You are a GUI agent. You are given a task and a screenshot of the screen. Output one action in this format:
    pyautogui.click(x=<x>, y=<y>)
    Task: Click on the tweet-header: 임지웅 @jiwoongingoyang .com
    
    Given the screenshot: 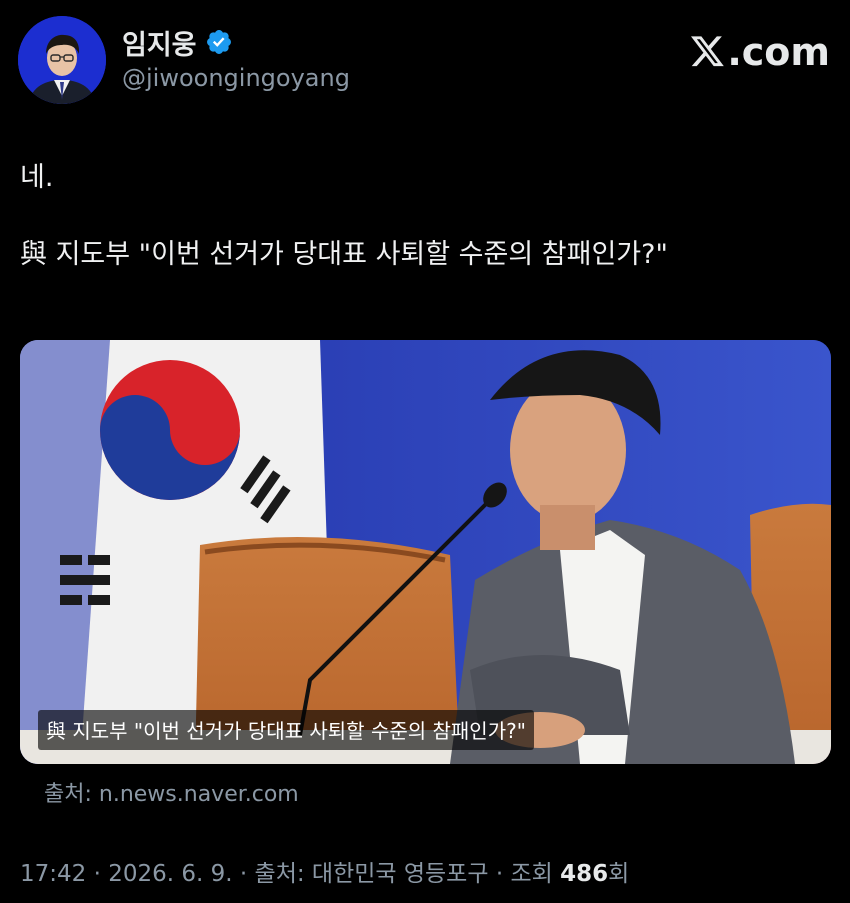 What is the action you would take?
    pyautogui.click(x=425, y=61)
    